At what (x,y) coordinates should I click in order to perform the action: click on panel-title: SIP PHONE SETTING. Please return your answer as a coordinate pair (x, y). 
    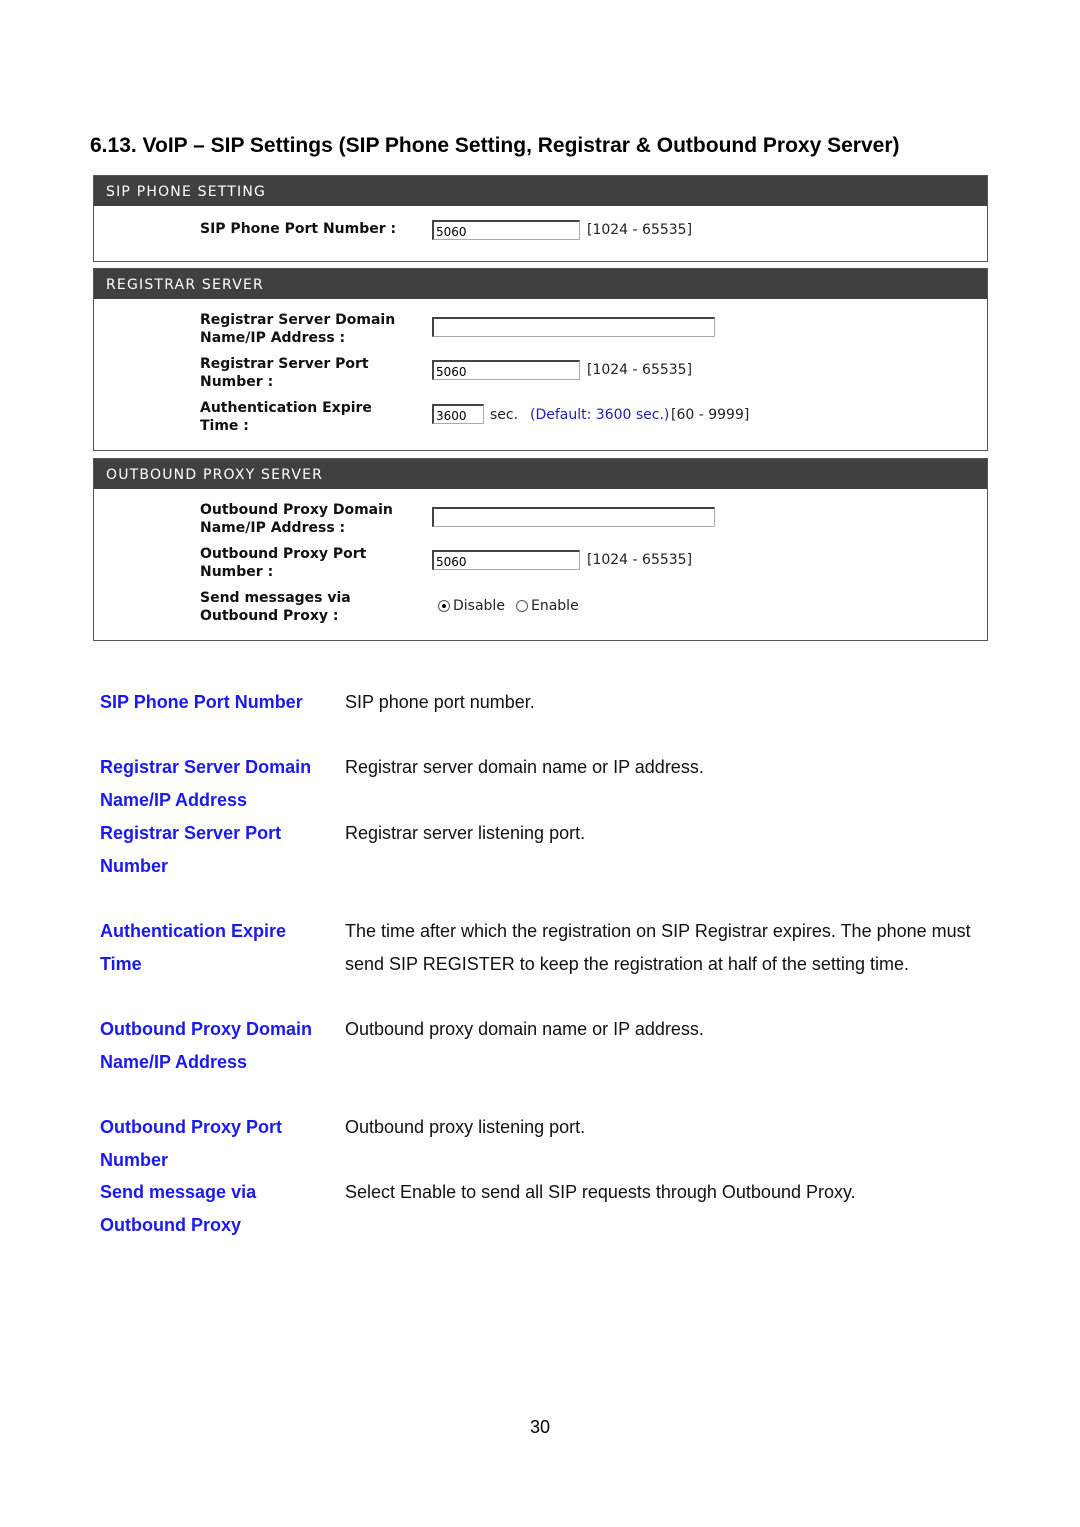
    Looking at the image, I should click on (540, 191).